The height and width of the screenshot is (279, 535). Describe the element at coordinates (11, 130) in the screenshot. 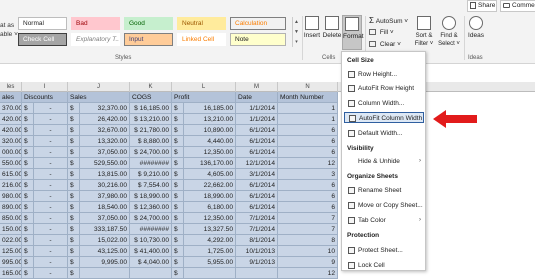

I see `table-cell: 420.00` at that location.